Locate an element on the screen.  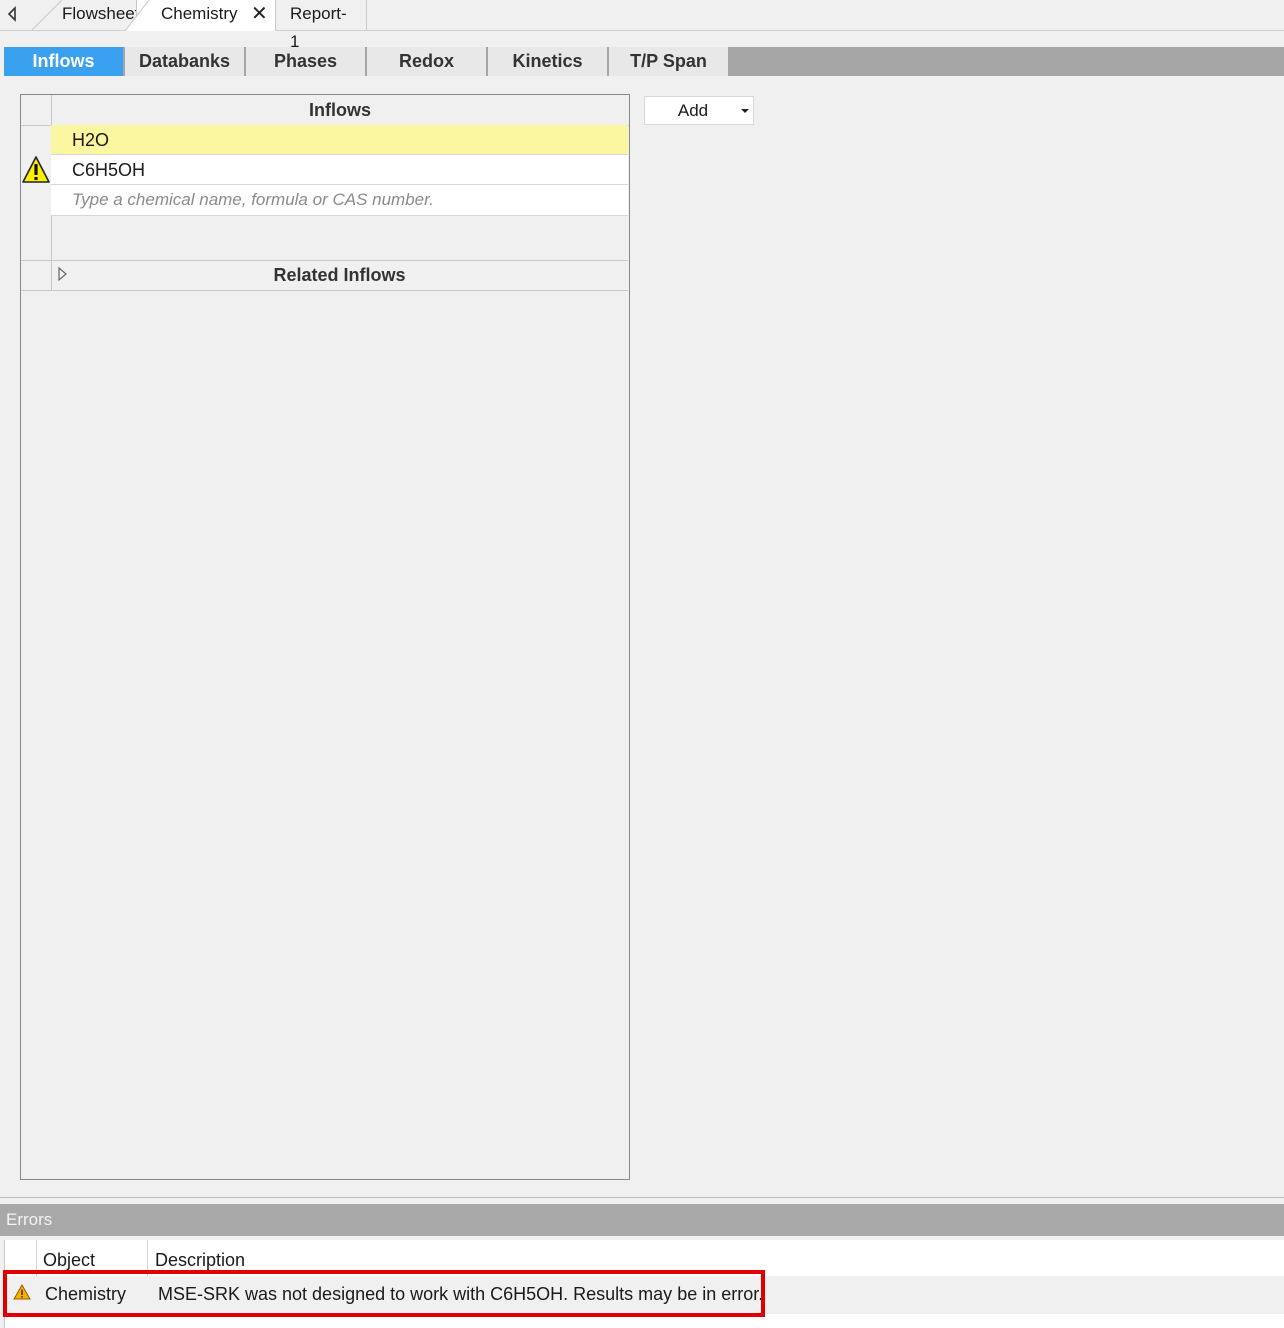
tab-phases: Phases is located at coordinates (306, 61).